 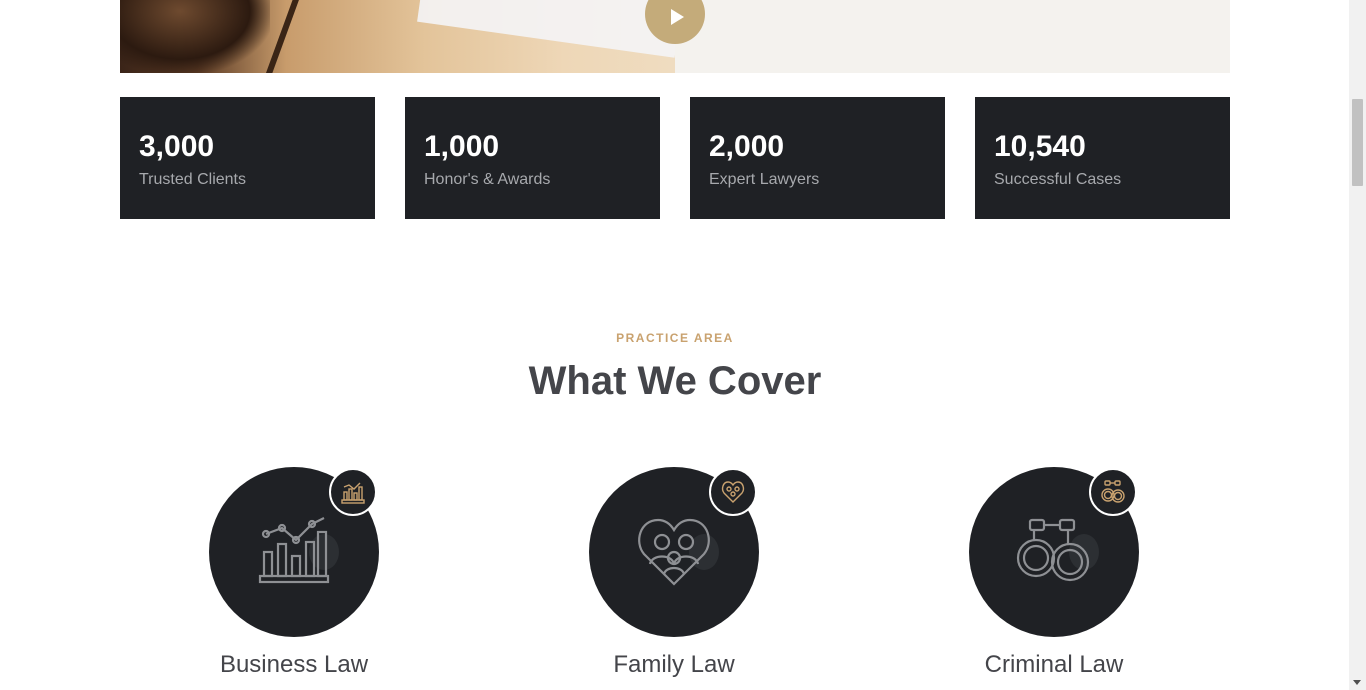 What do you see at coordinates (192, 179) in the screenshot?
I see `stat-label: Trusted Clients` at bounding box center [192, 179].